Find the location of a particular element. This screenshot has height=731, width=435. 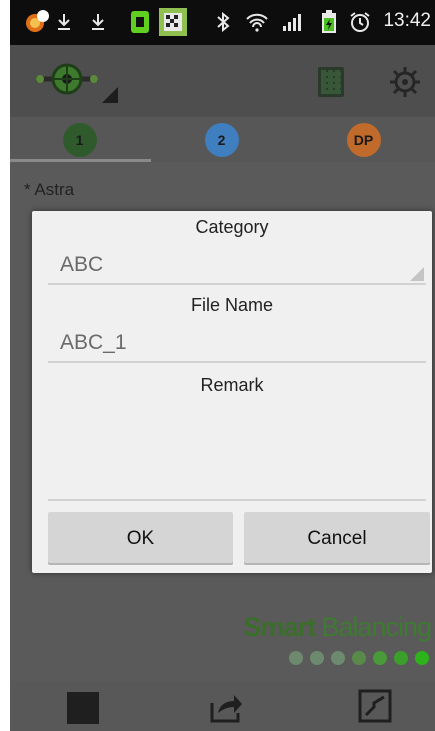

cancel-button: Cancel is located at coordinates (337, 538).